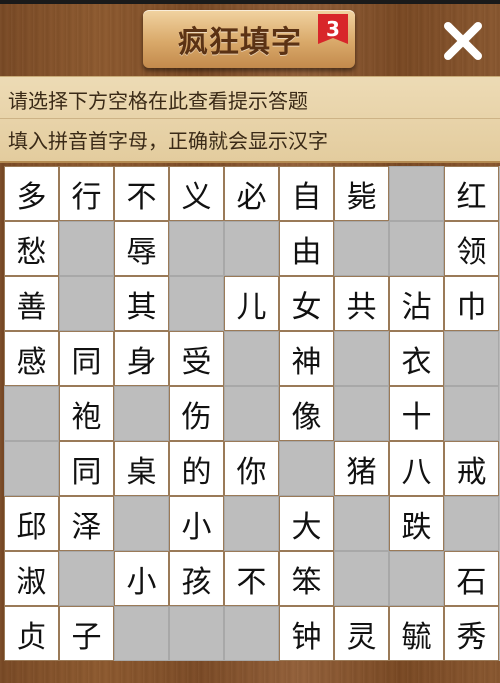 This screenshot has width=500, height=683. What do you see at coordinates (416, 468) in the screenshot?
I see `grid-cell-letter: 八` at bounding box center [416, 468].